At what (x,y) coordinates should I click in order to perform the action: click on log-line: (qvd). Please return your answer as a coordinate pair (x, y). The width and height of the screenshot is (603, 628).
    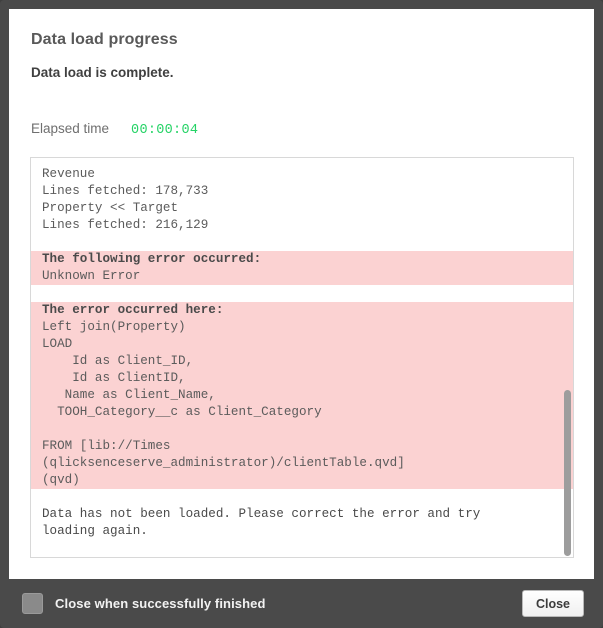
    Looking at the image, I should click on (302, 480).